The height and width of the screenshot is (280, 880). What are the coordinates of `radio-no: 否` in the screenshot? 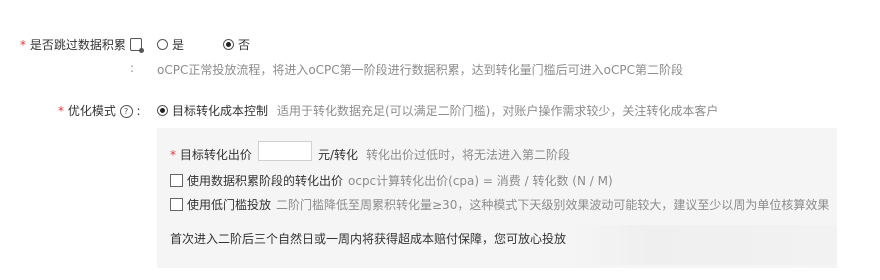 It's located at (236, 44).